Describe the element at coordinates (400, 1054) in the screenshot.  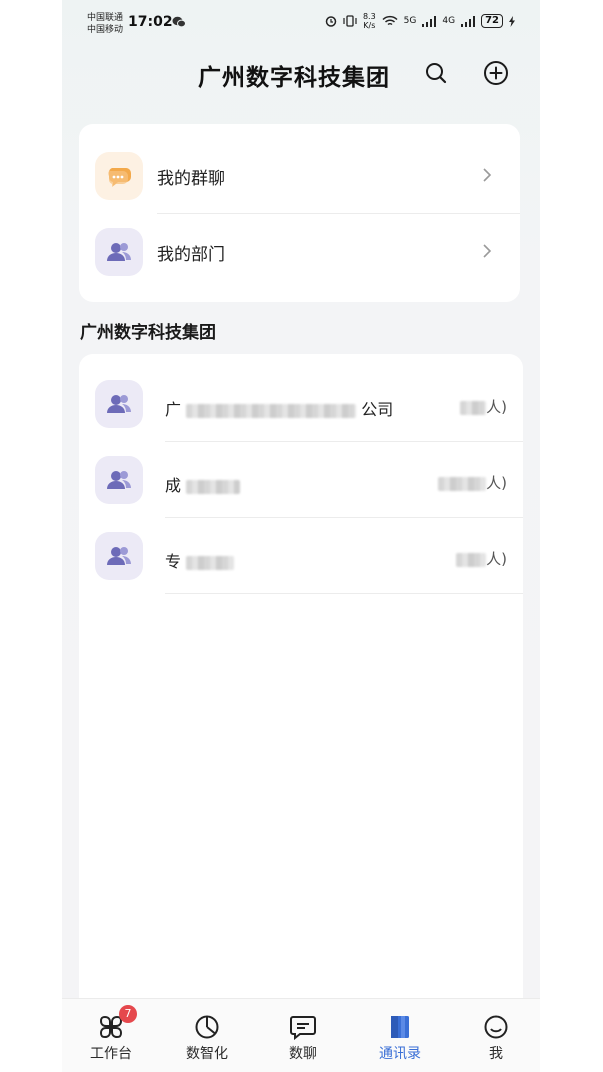
I see `tab-label: 通讯录` at that location.